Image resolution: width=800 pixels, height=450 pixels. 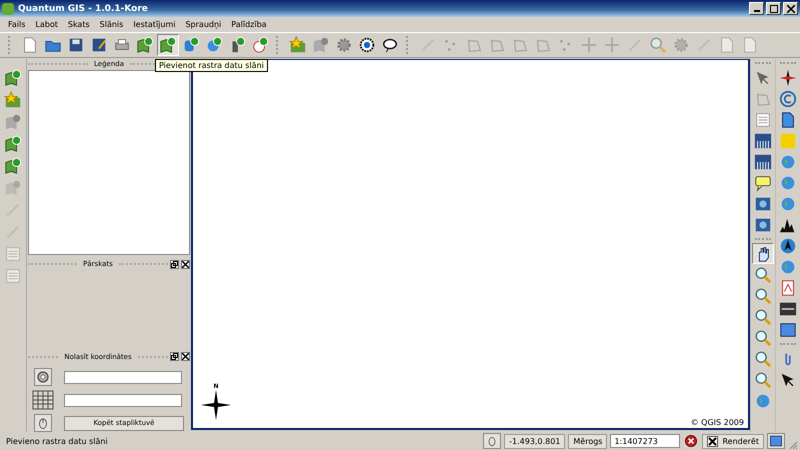 What do you see at coordinates (211, 65) in the screenshot?
I see `tooltip: Pievienot rastra datu slāni` at bounding box center [211, 65].